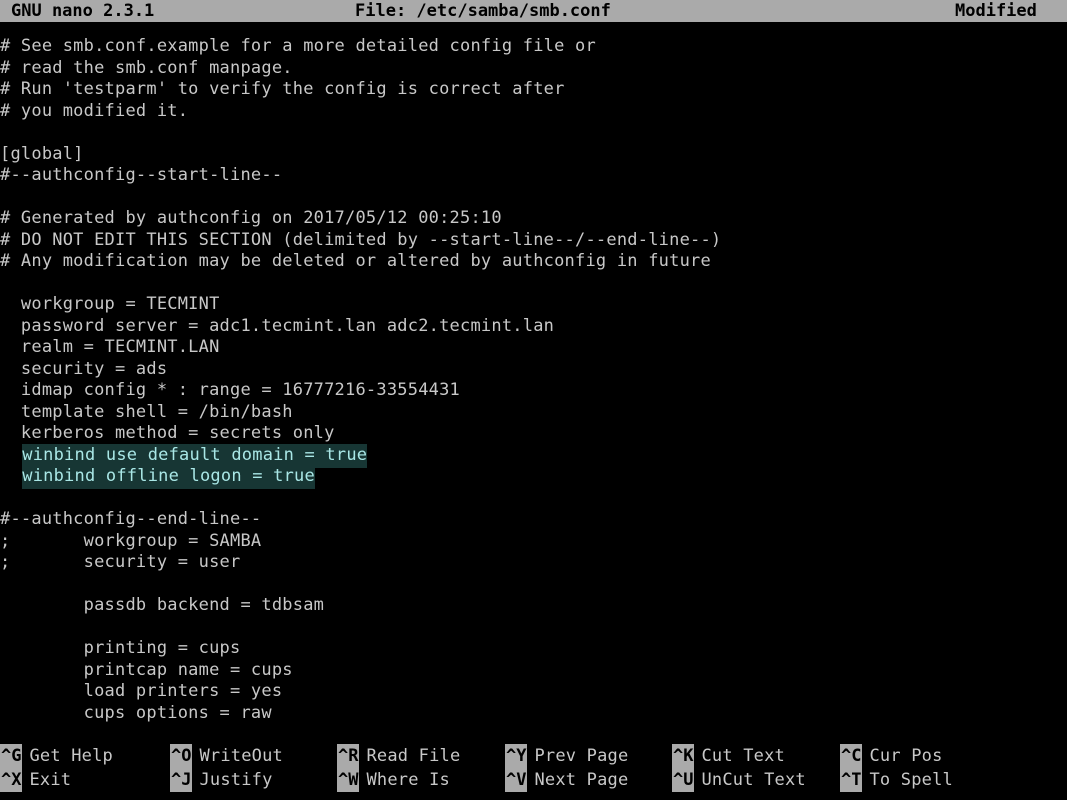 Image resolution: width=1067 pixels, height=800 pixels. I want to click on modified-status-badge: Modified, so click(996, 11).